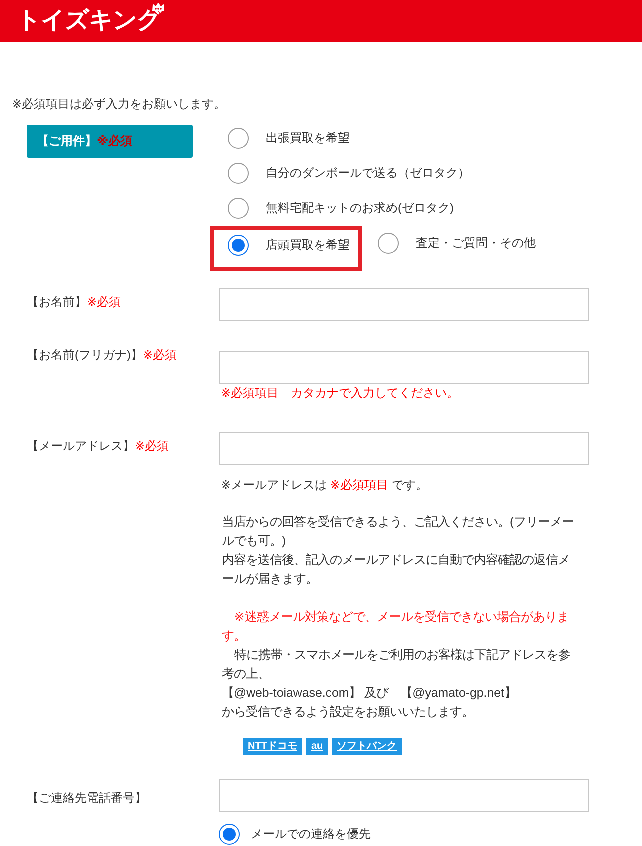 Image resolution: width=642 pixels, height=846 pixels. Describe the element at coordinates (348, 712) in the screenshot. I see `info-text: から受信できるよう設定をお願いいたします。` at that location.